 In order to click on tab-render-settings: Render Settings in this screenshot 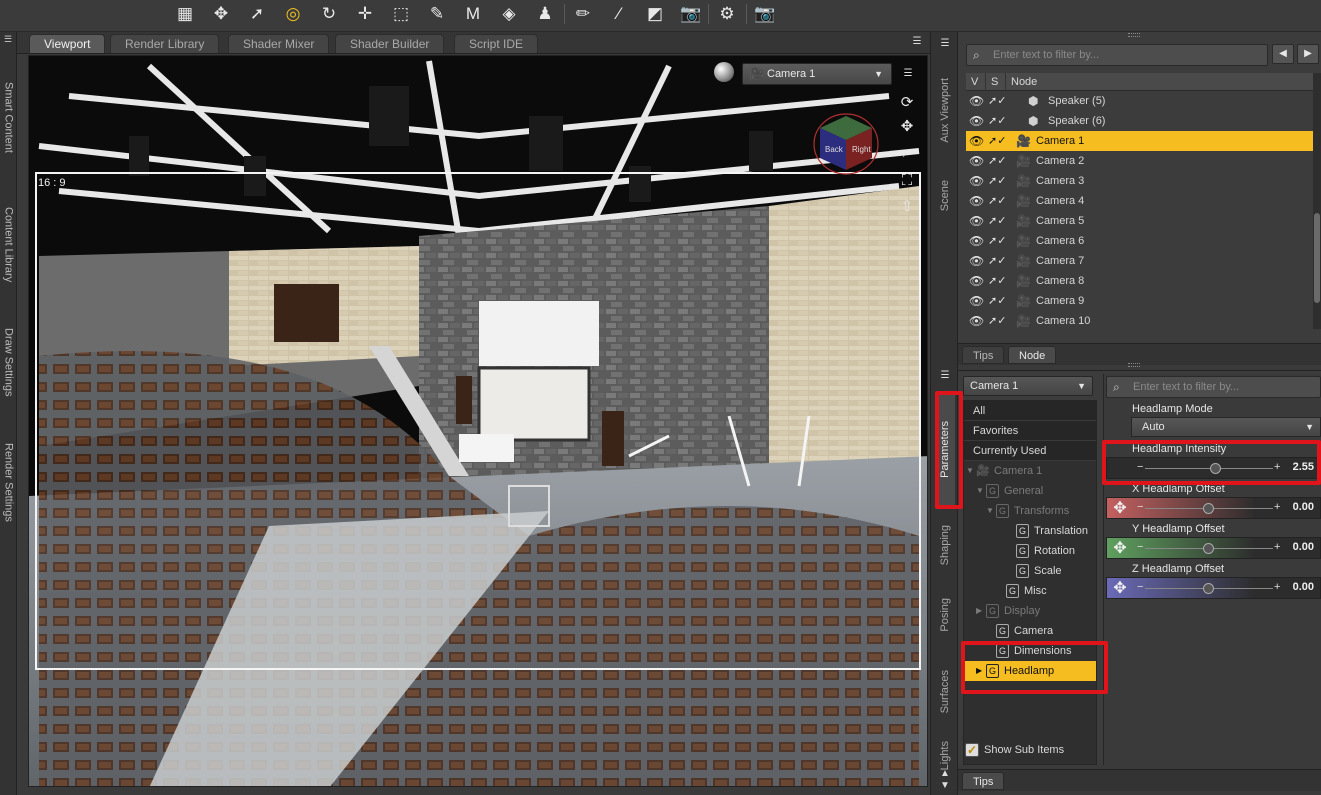, I will do `click(8, 482)`.